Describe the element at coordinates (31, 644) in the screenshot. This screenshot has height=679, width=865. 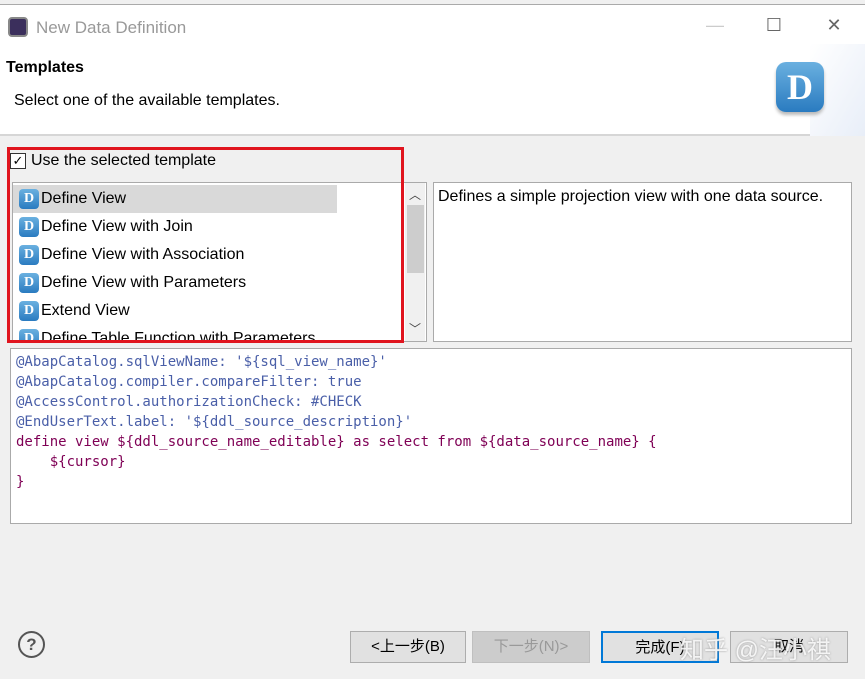
I see `help-icon: ?` at that location.